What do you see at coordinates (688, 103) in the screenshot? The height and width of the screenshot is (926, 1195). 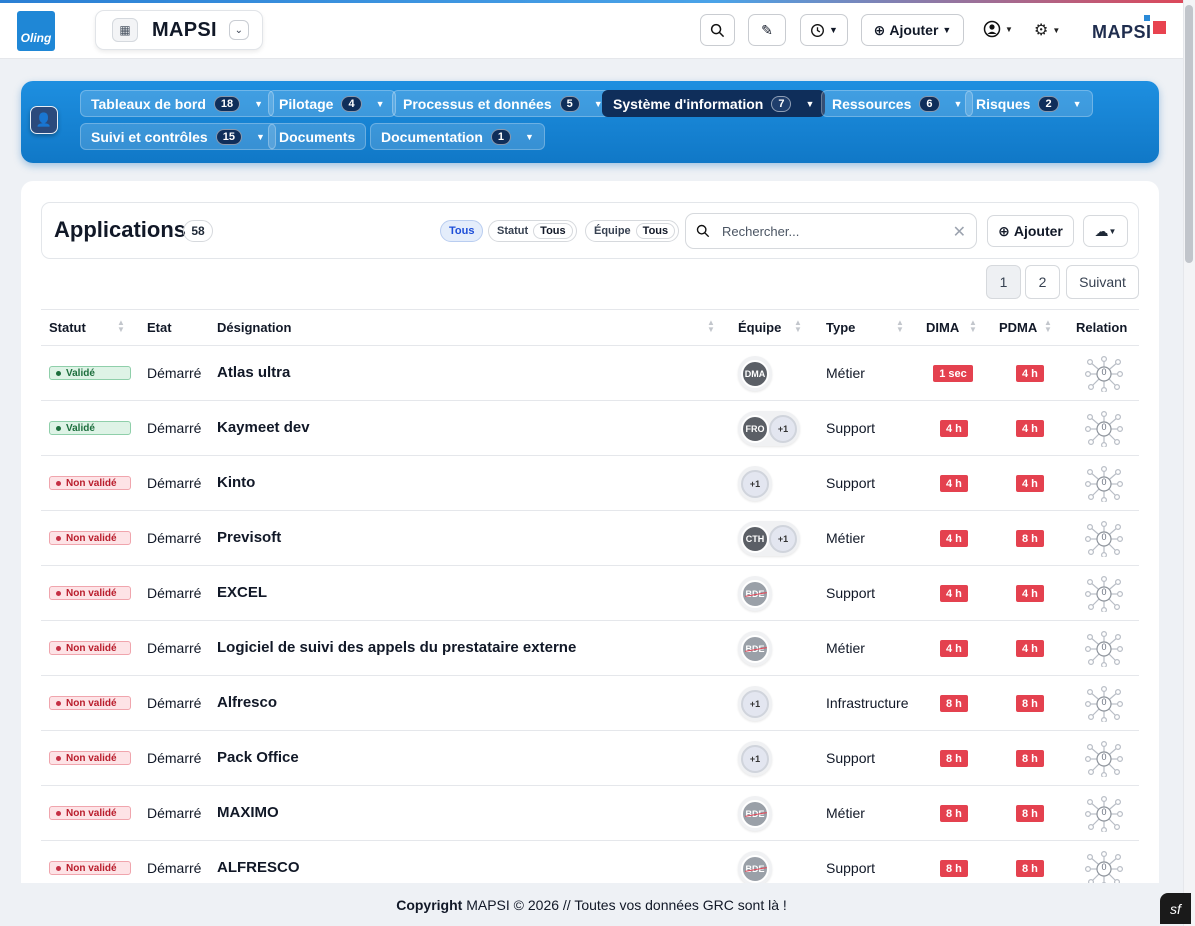 I see `nav-label: Système d'information` at bounding box center [688, 103].